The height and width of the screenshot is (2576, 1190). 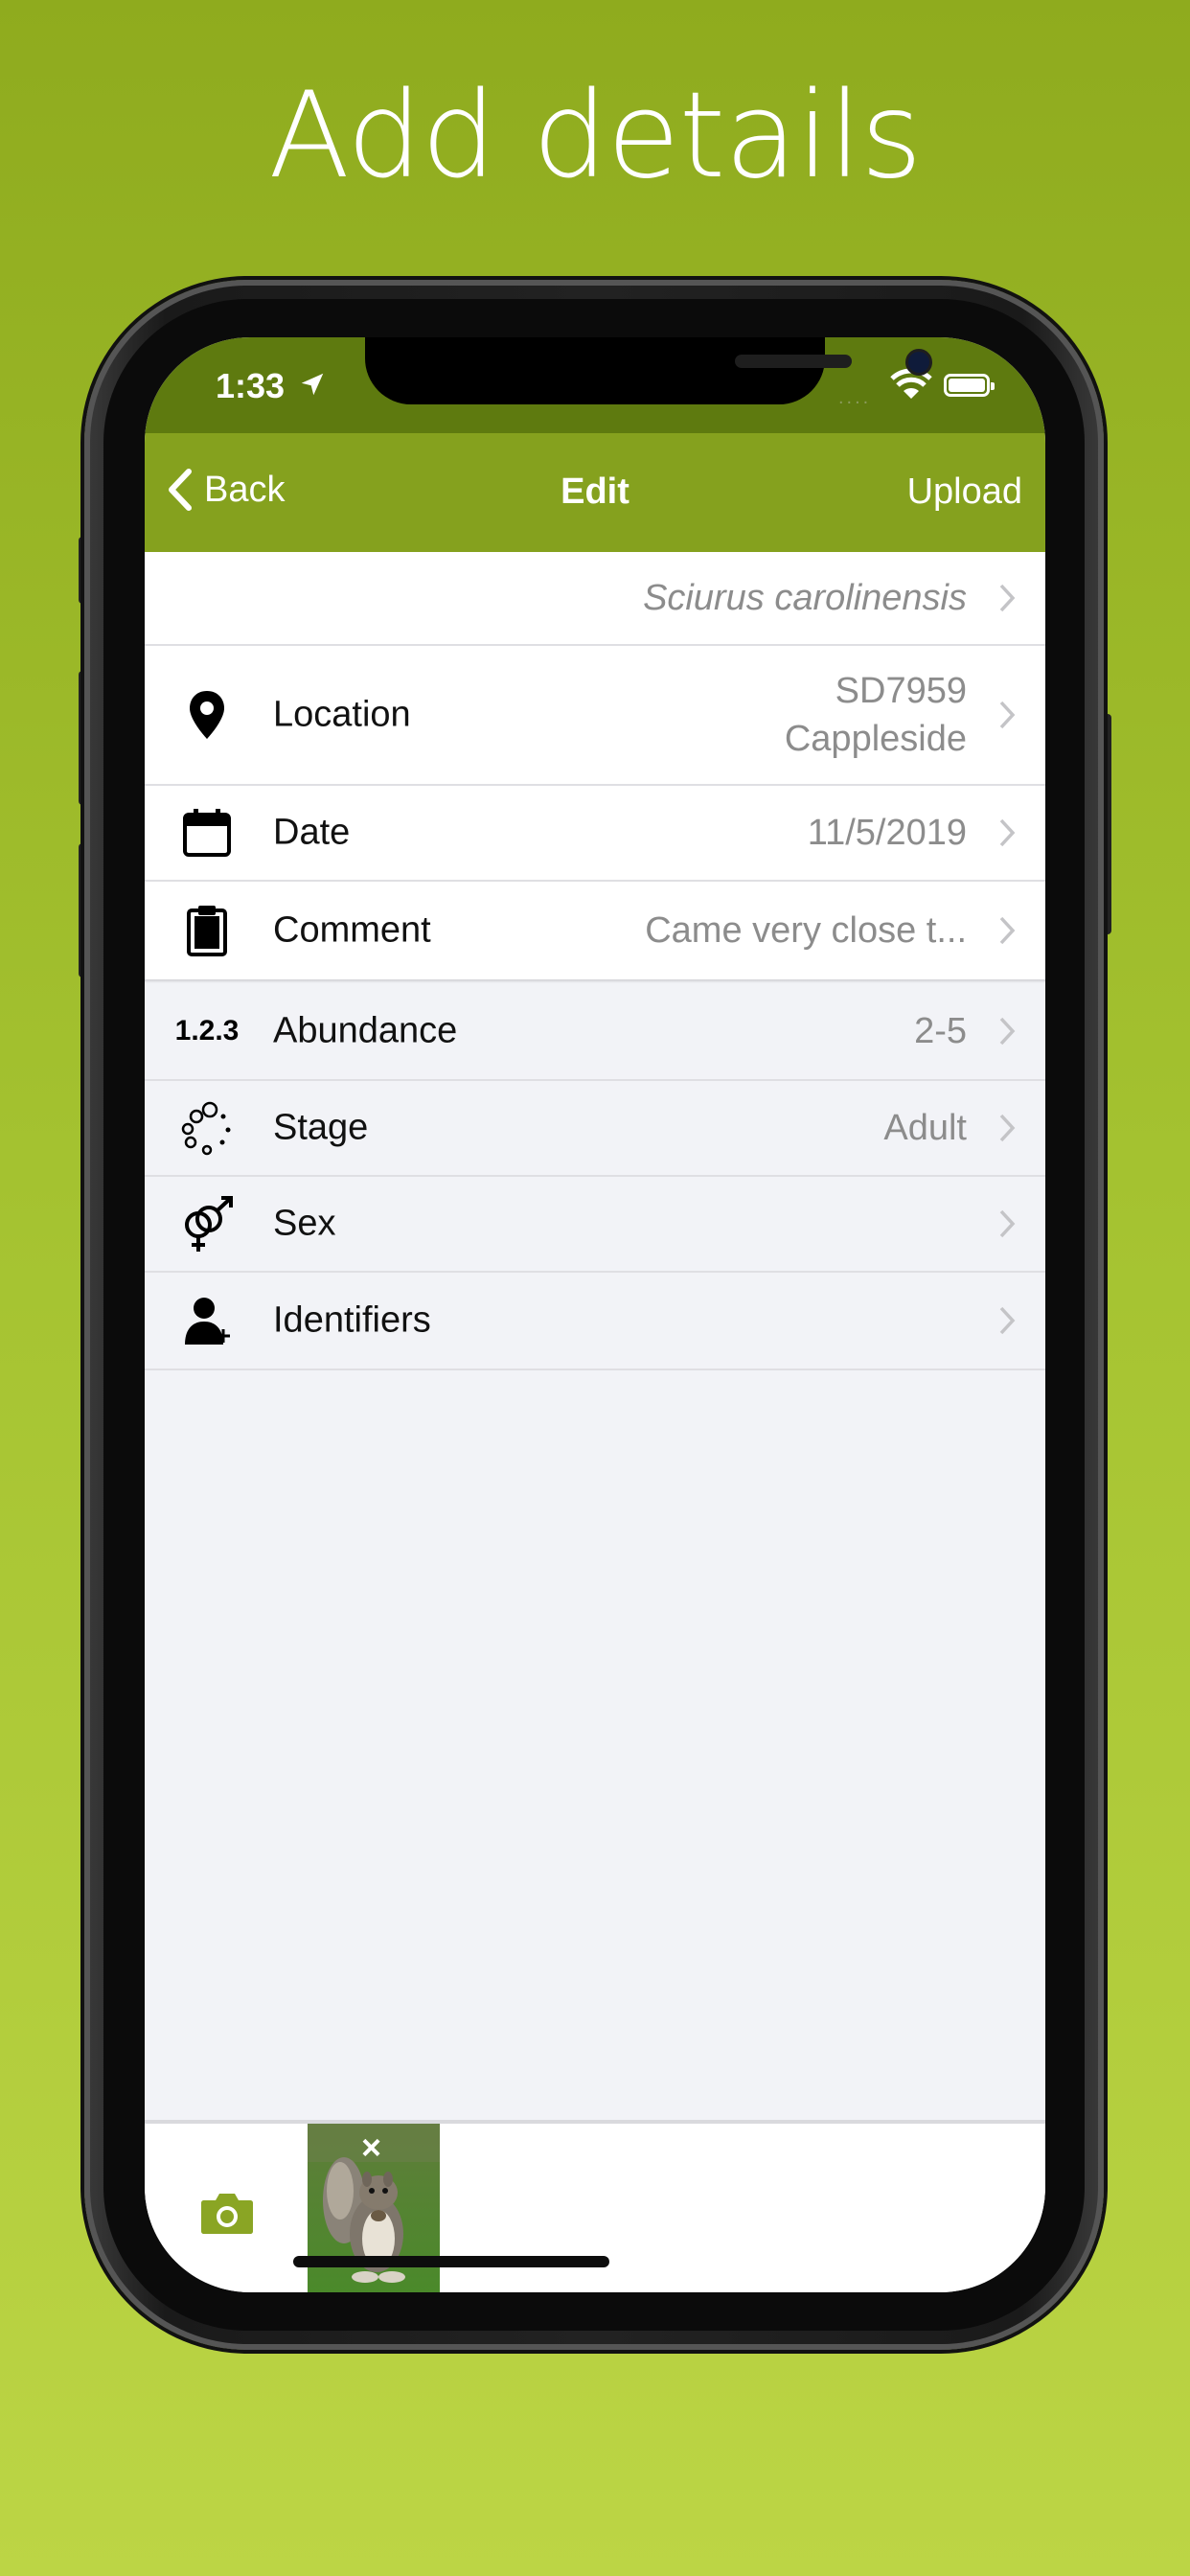 I want to click on abundance-label: Abundance, so click(x=366, y=1030).